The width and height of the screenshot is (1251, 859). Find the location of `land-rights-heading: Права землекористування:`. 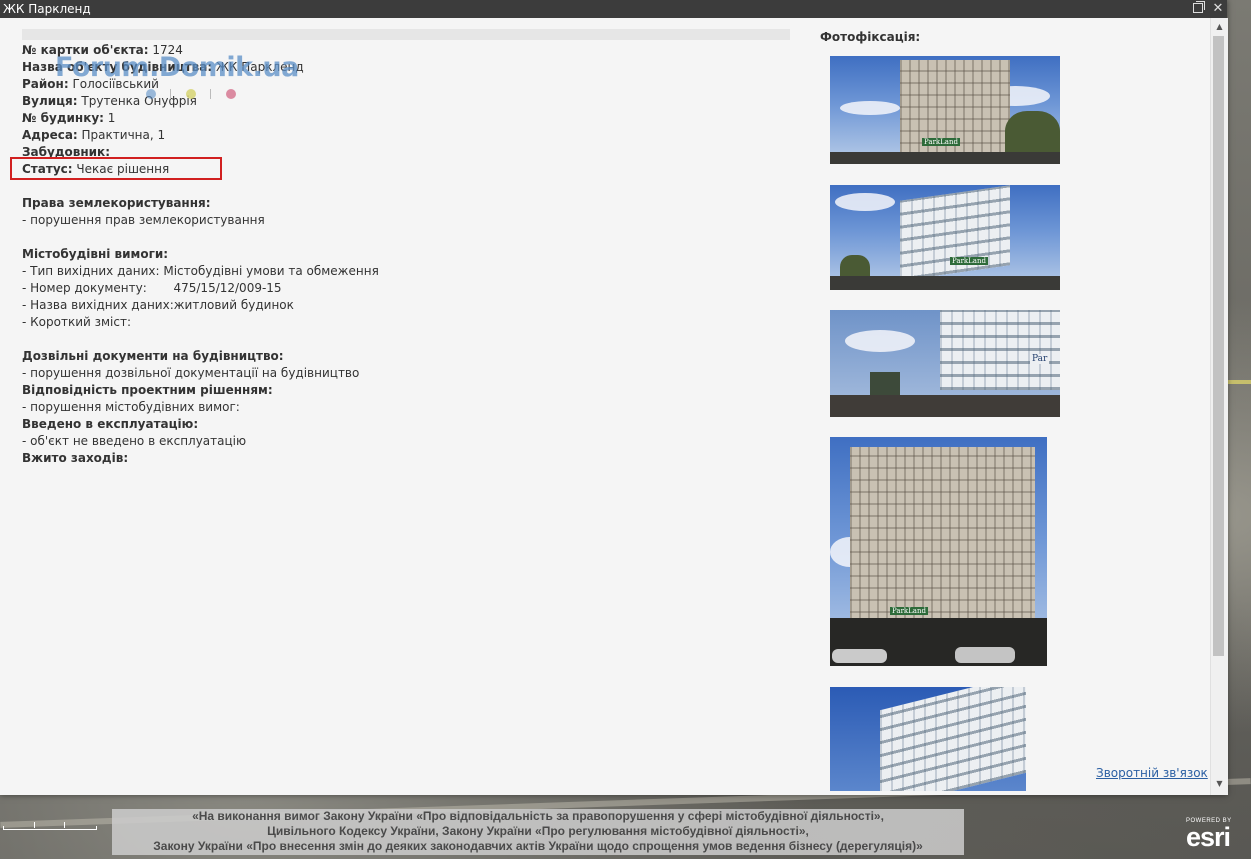

land-rights-heading: Права землекористування: is located at coordinates (402, 203).